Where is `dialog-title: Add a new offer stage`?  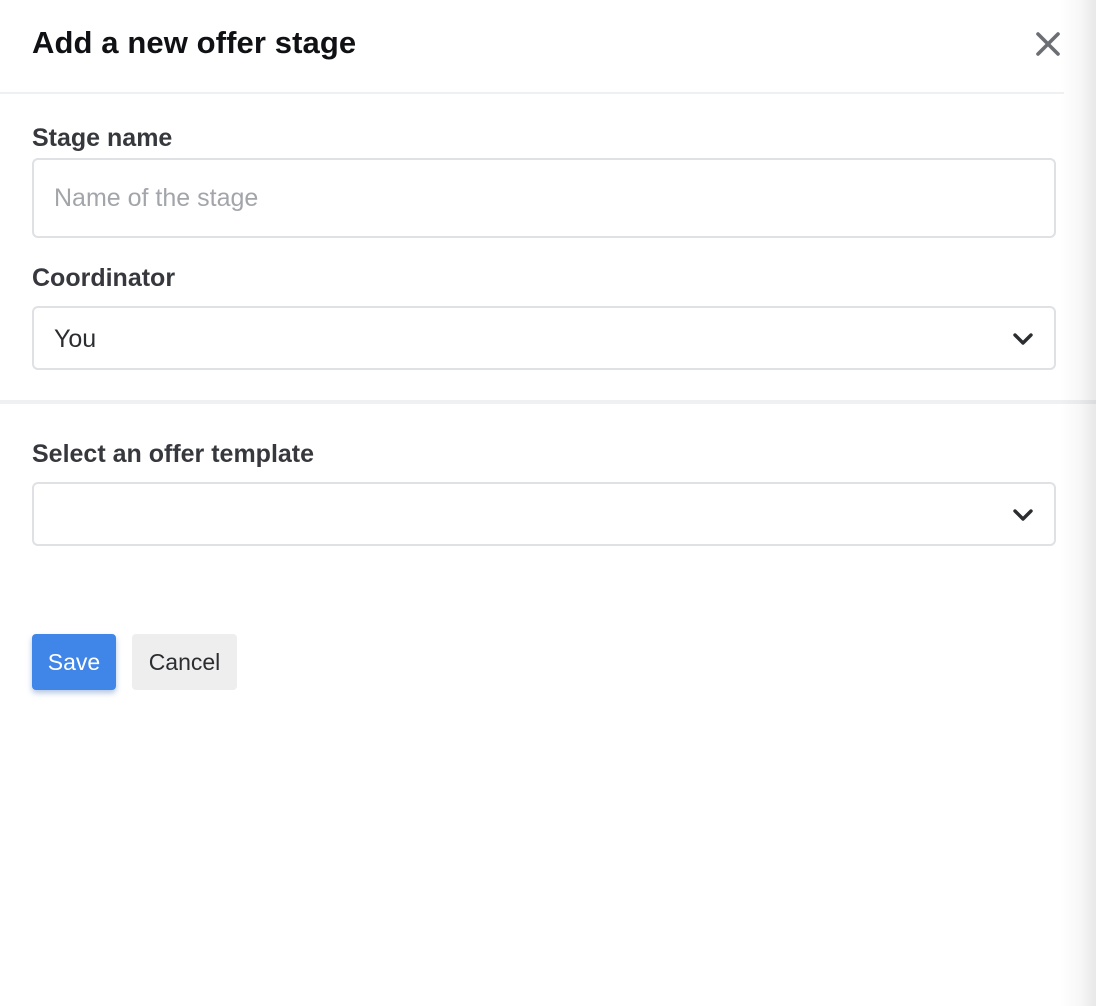
dialog-title: Add a new offer stage is located at coordinates (194, 42).